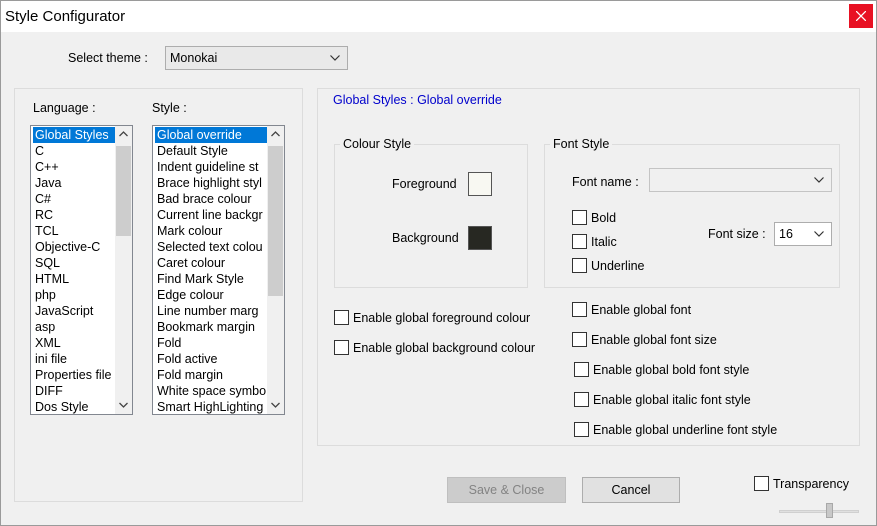 This screenshot has height=526, width=877. What do you see at coordinates (506, 490) in the screenshot?
I see `save-close-button: Save & Close` at bounding box center [506, 490].